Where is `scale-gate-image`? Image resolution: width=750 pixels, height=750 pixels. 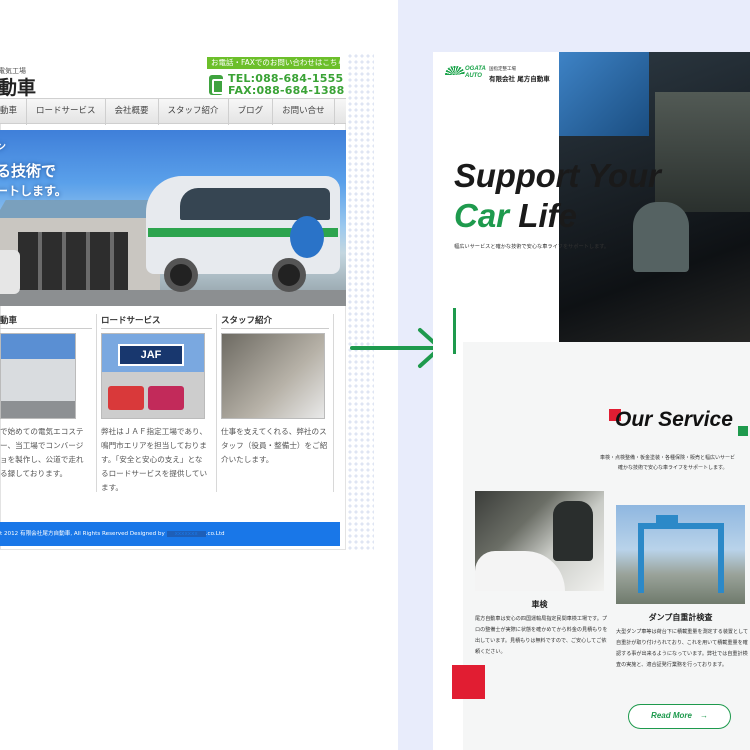
scale-gate-image is located at coordinates (681, 558).